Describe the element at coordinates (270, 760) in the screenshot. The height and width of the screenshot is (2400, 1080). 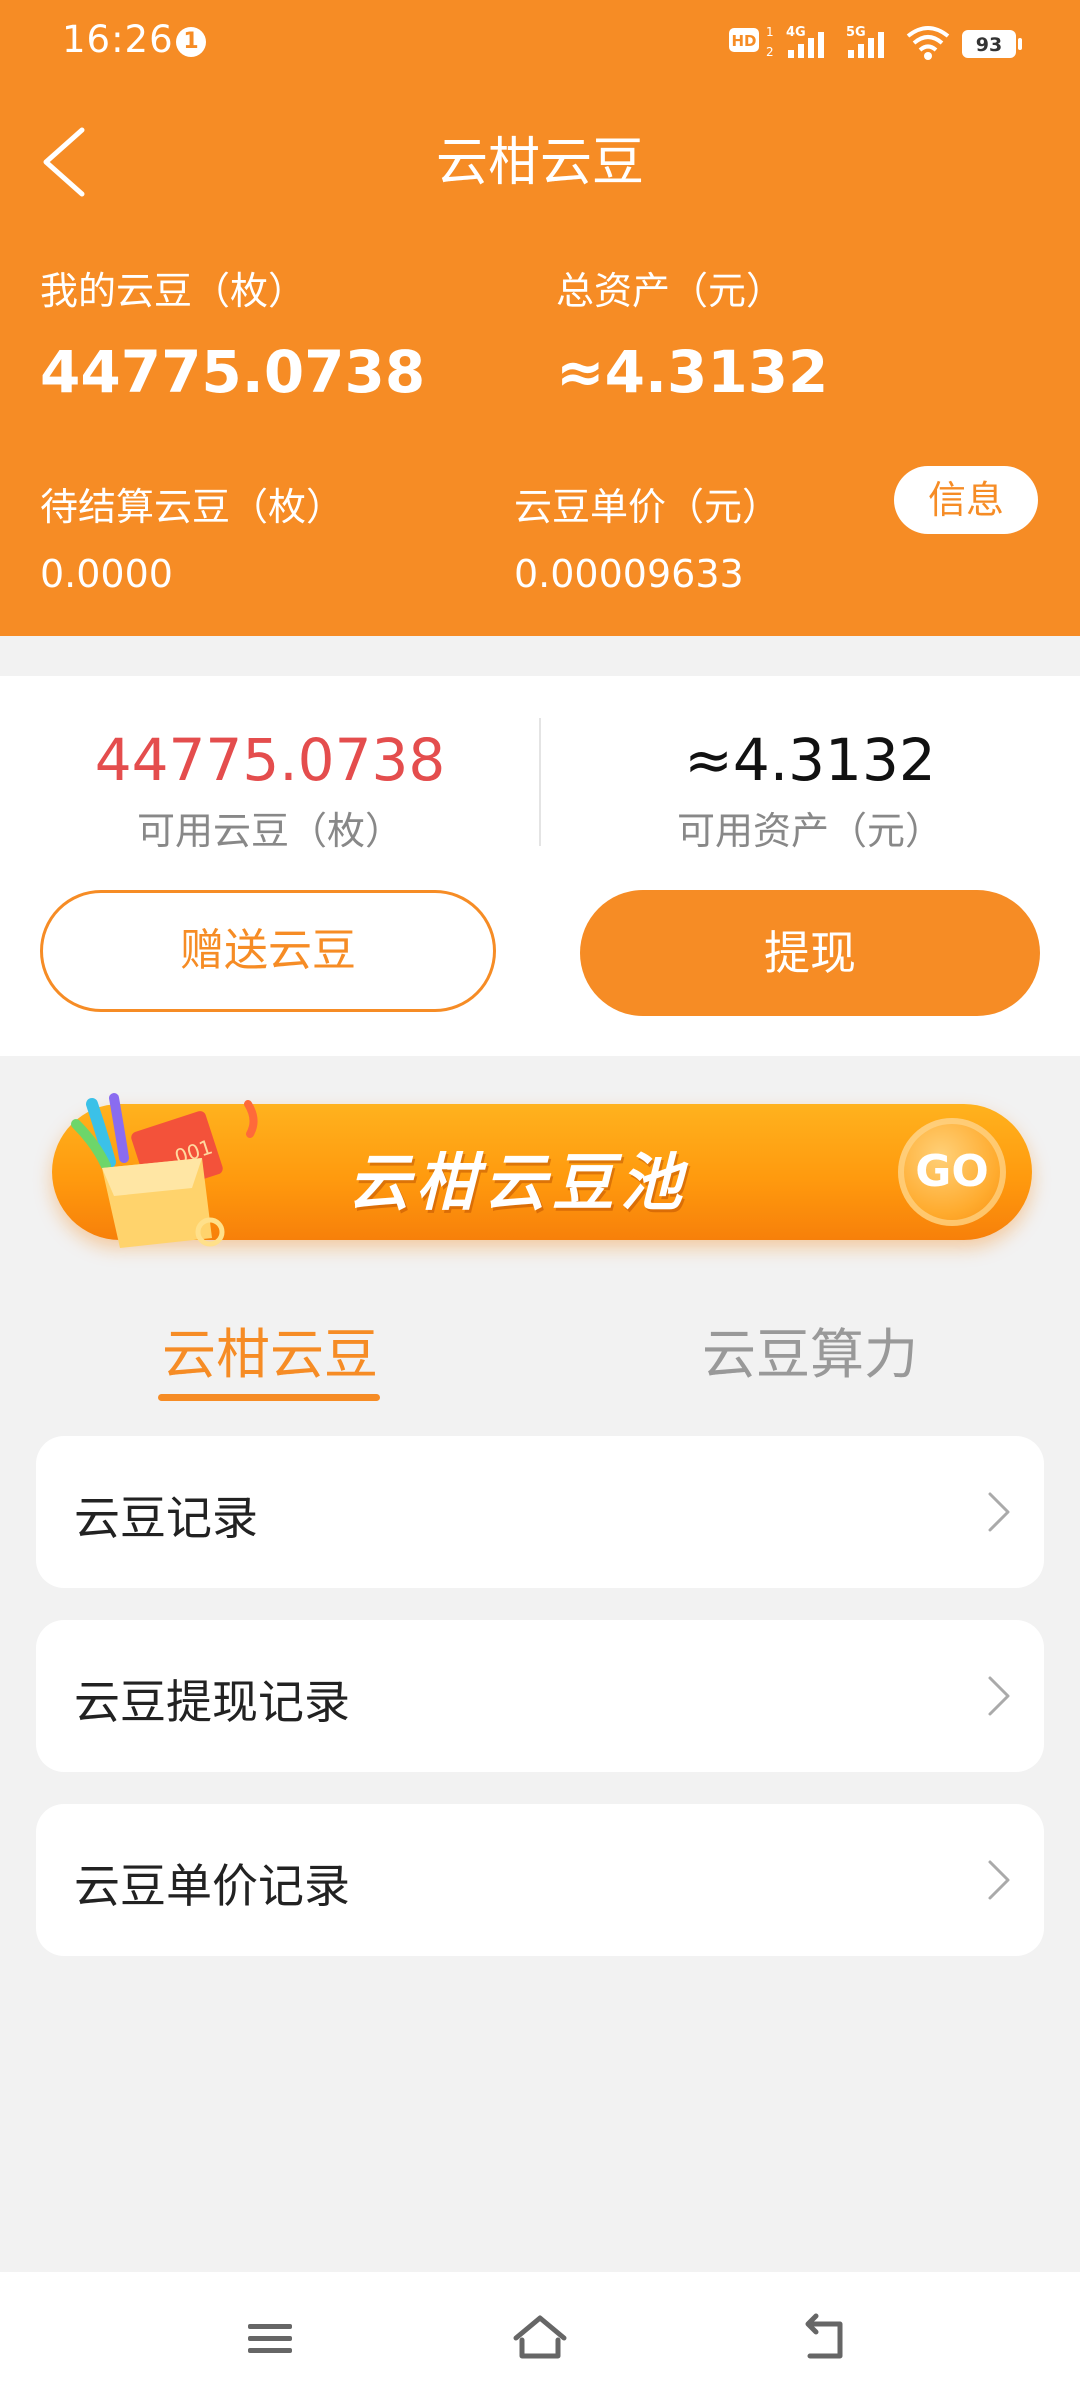
I see `available-beans-value: 44775.0738` at that location.